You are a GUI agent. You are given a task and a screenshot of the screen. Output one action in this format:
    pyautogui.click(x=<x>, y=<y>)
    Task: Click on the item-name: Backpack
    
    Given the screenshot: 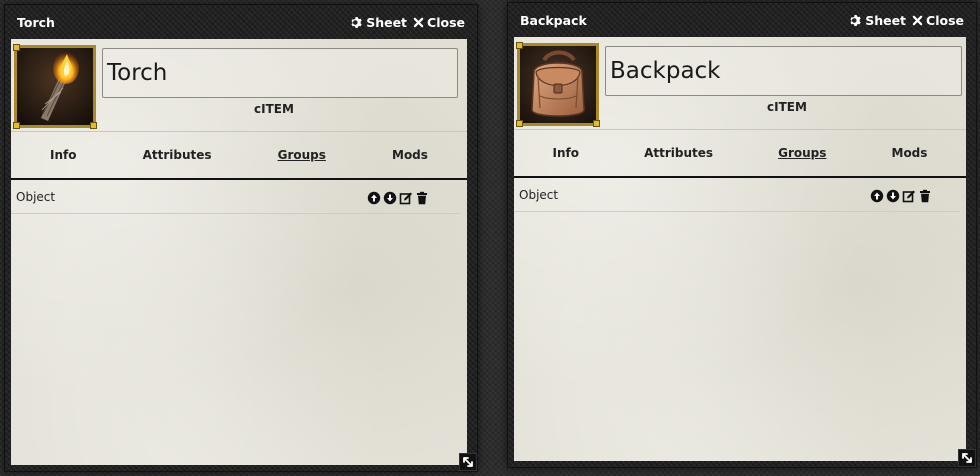 What is the action you would take?
    pyautogui.click(x=665, y=71)
    